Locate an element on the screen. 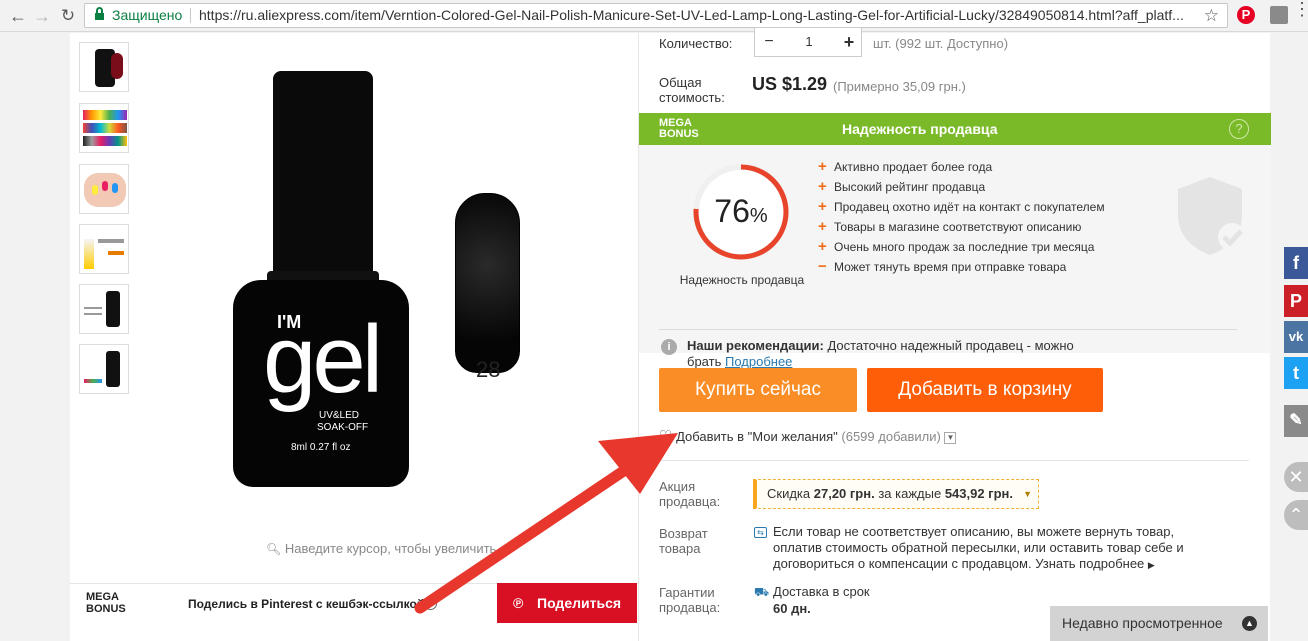 The image size is (1308, 641). reliability-score: 76% is located at coordinates (741, 211).